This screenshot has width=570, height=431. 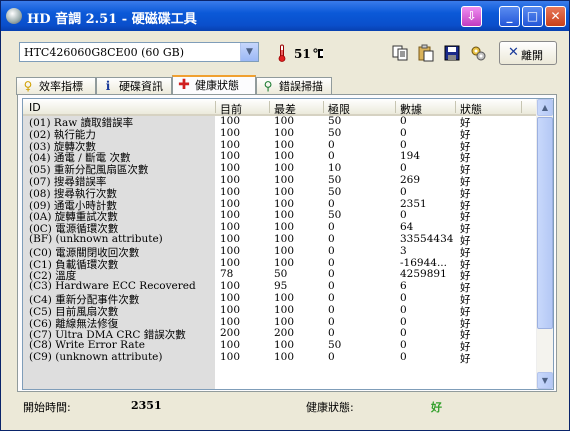 I want to click on tab-label: 效率指標, so click(x=61, y=86).